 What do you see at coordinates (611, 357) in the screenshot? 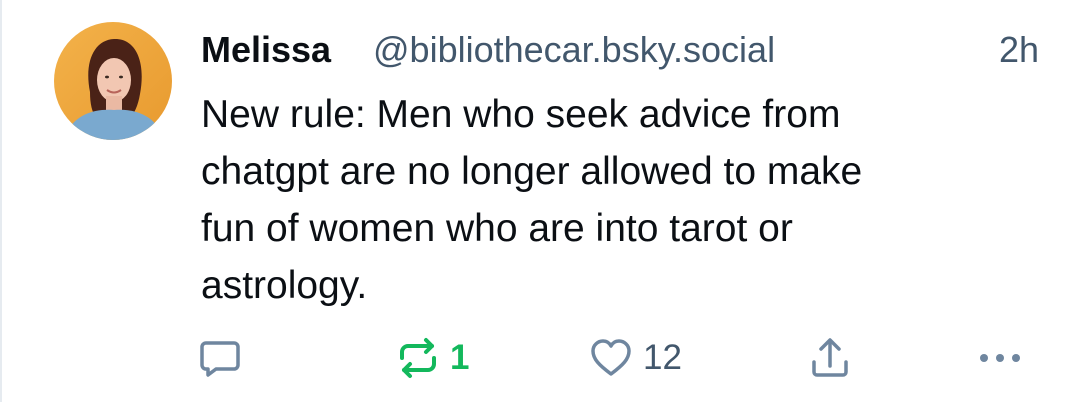
I see `heart-icon` at bounding box center [611, 357].